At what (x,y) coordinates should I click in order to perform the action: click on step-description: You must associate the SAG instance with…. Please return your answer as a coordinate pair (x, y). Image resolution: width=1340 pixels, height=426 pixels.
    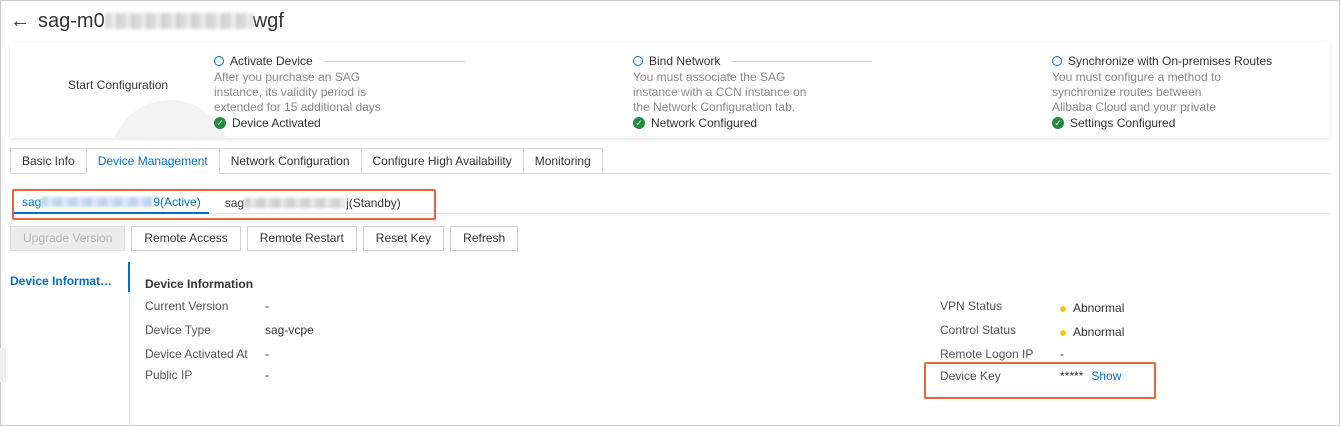
    Looking at the image, I should click on (720, 92).